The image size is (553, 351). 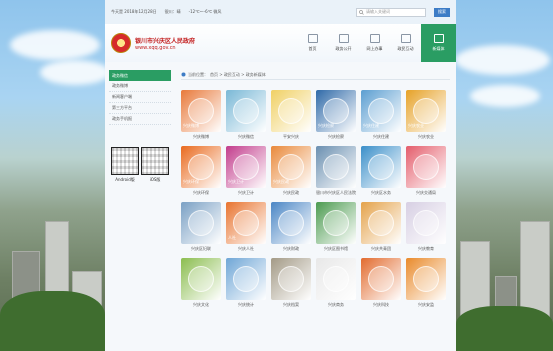 What do you see at coordinates (405, 48) in the screenshot?
I see `nav-label: 政民互动` at bounding box center [405, 48].